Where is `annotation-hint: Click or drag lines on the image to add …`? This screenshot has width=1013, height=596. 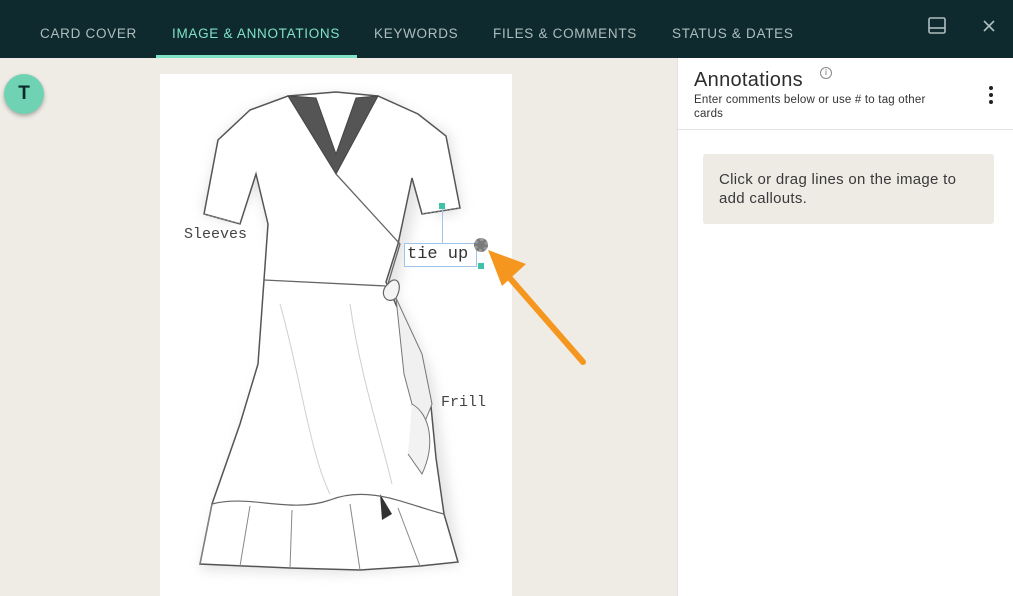
annotation-hint: Click or drag lines on the image to add … is located at coordinates (848, 189).